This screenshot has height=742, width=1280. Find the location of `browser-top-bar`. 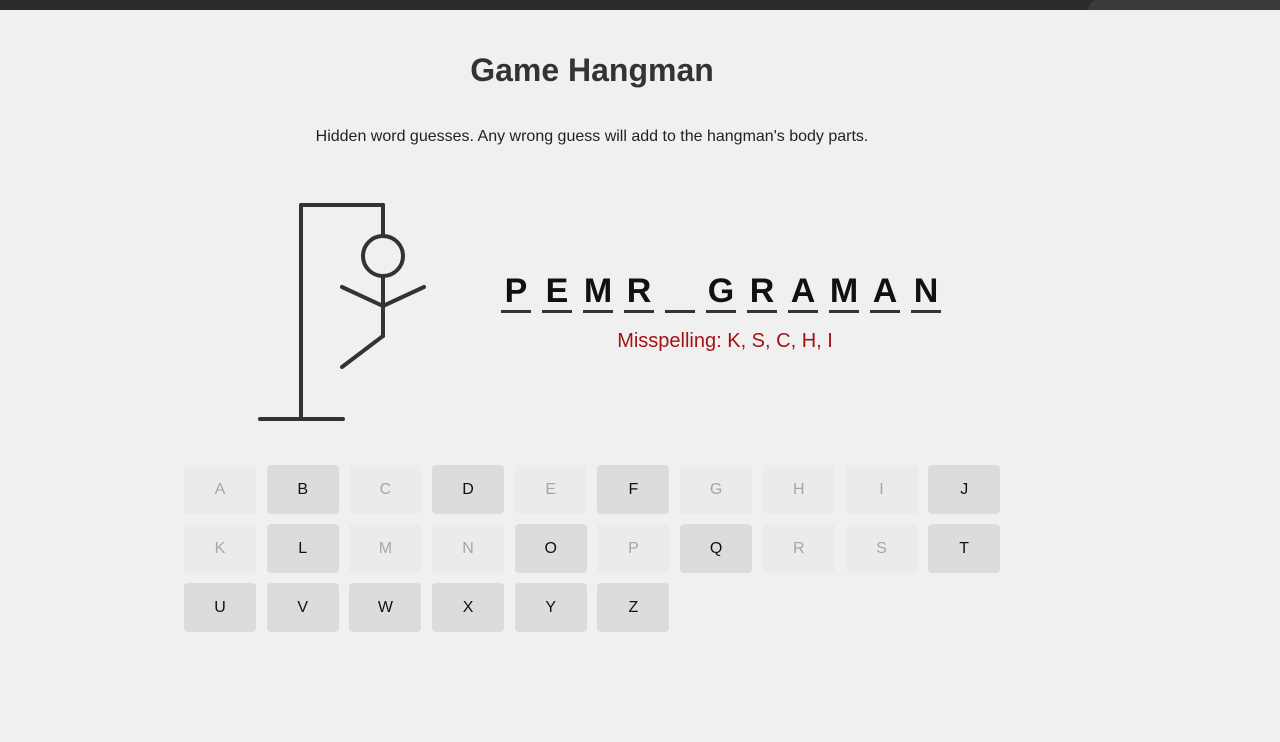

browser-top-bar is located at coordinates (640, 5).